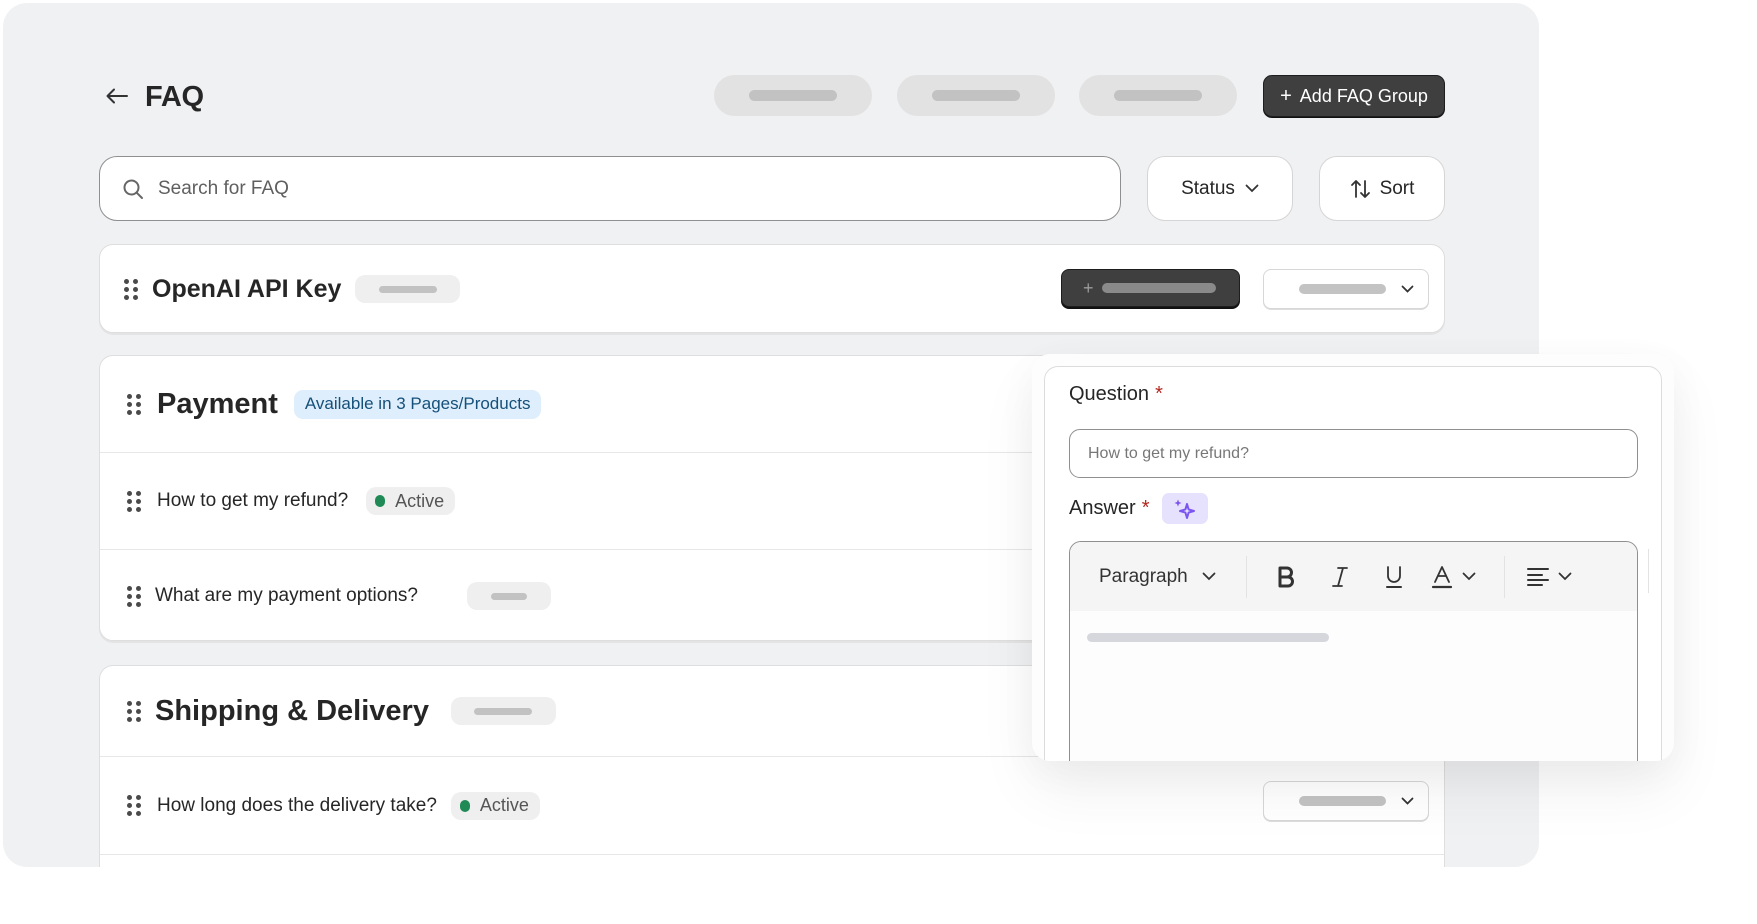  I want to click on ai-generate-button, so click(1184, 508).